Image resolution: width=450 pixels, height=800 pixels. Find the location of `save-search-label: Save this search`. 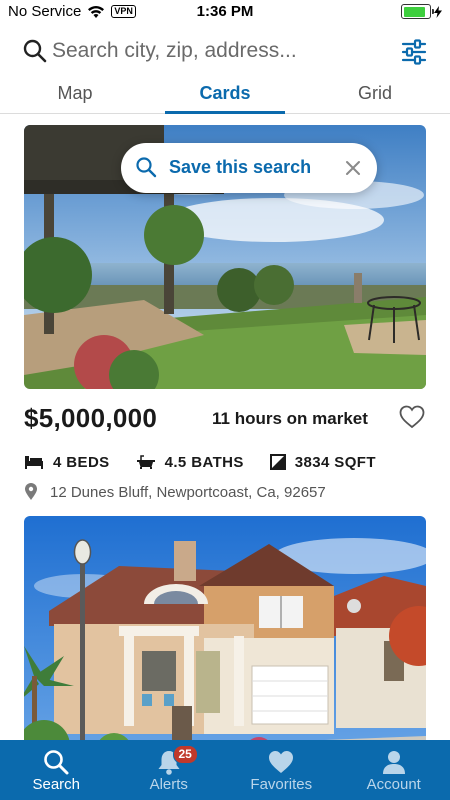

save-search-label: Save this search is located at coordinates (240, 167).